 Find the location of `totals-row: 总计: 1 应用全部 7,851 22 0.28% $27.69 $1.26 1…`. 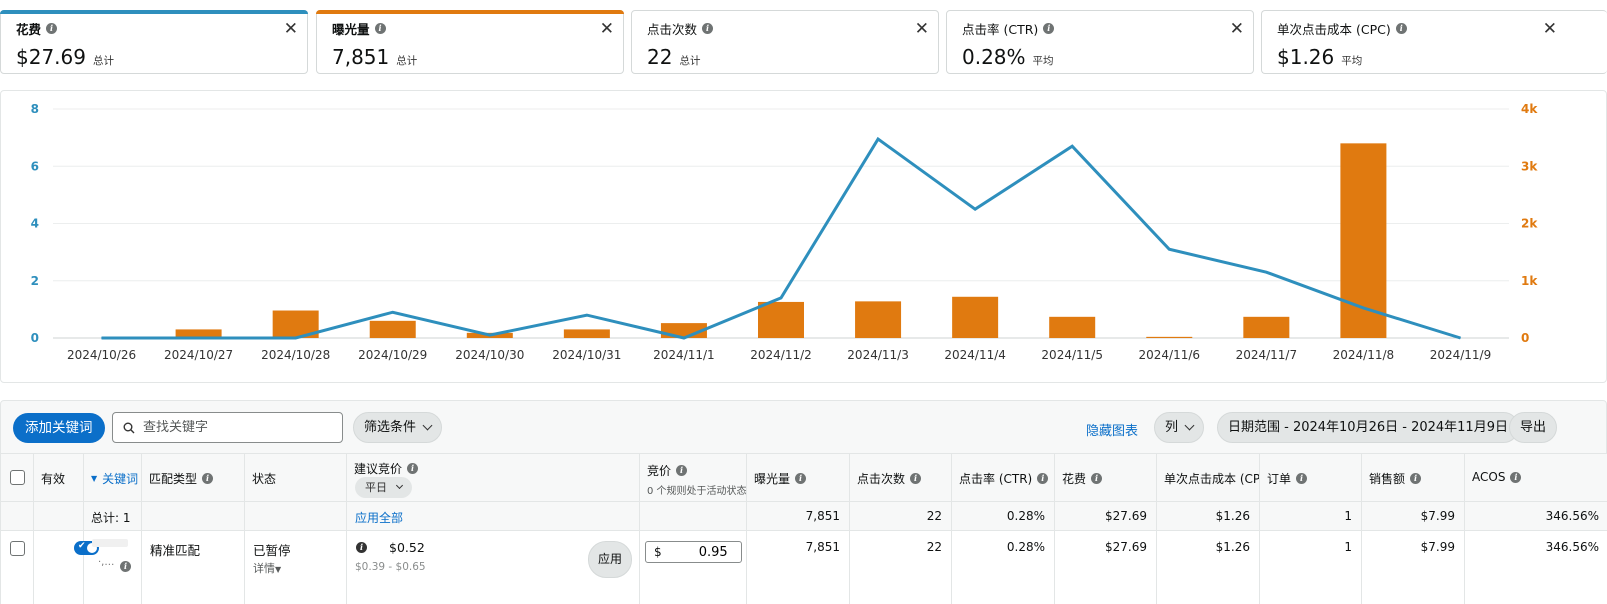

totals-row: 总计: 1 应用全部 7,851 22 0.28% $27.69 $1.26 1… is located at coordinates (804, 515).